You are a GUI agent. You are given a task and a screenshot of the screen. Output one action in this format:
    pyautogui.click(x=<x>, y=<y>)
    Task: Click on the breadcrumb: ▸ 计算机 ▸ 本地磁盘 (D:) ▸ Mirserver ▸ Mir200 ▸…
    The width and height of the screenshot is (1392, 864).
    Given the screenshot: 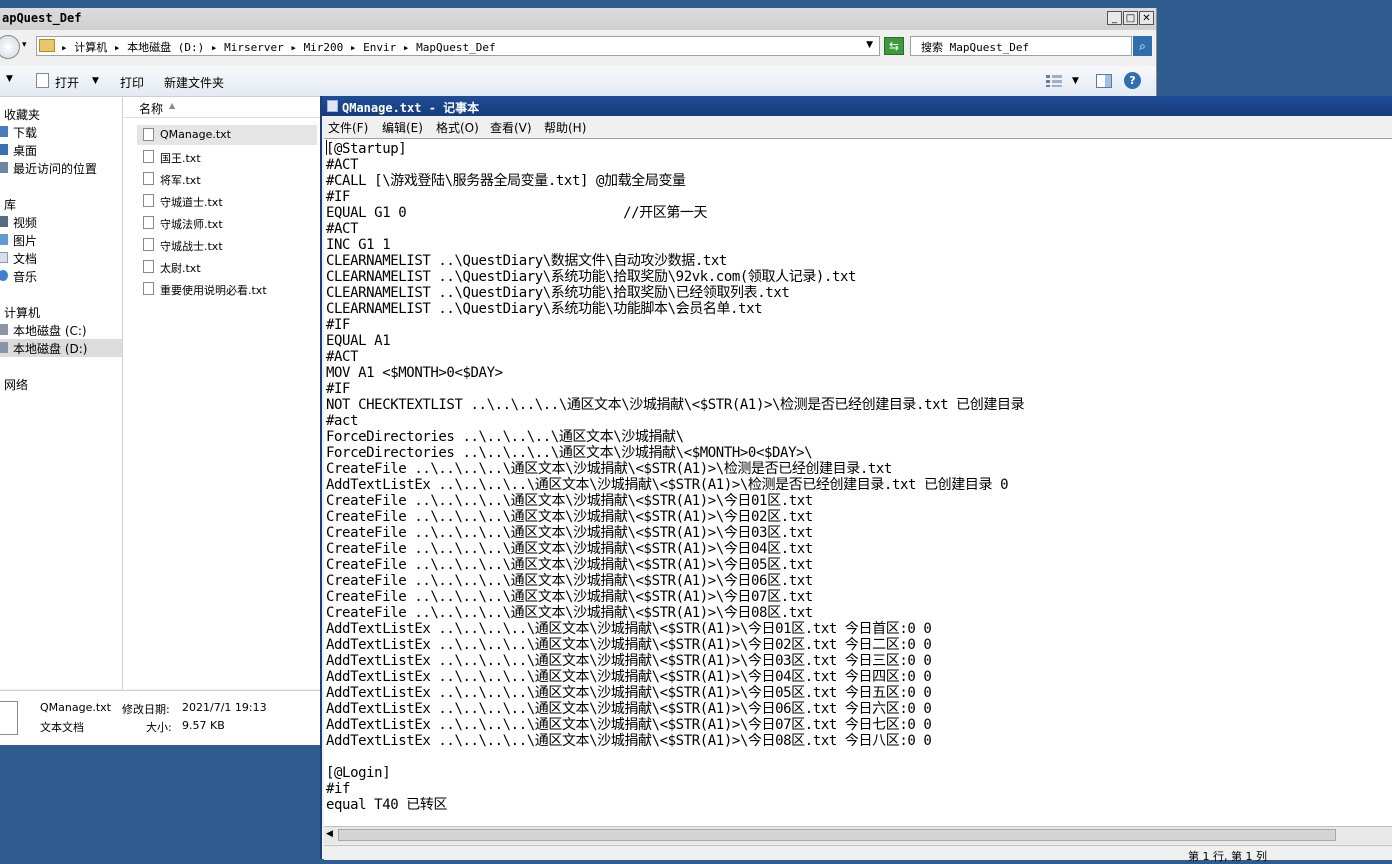 What is the action you would take?
    pyautogui.click(x=278, y=47)
    